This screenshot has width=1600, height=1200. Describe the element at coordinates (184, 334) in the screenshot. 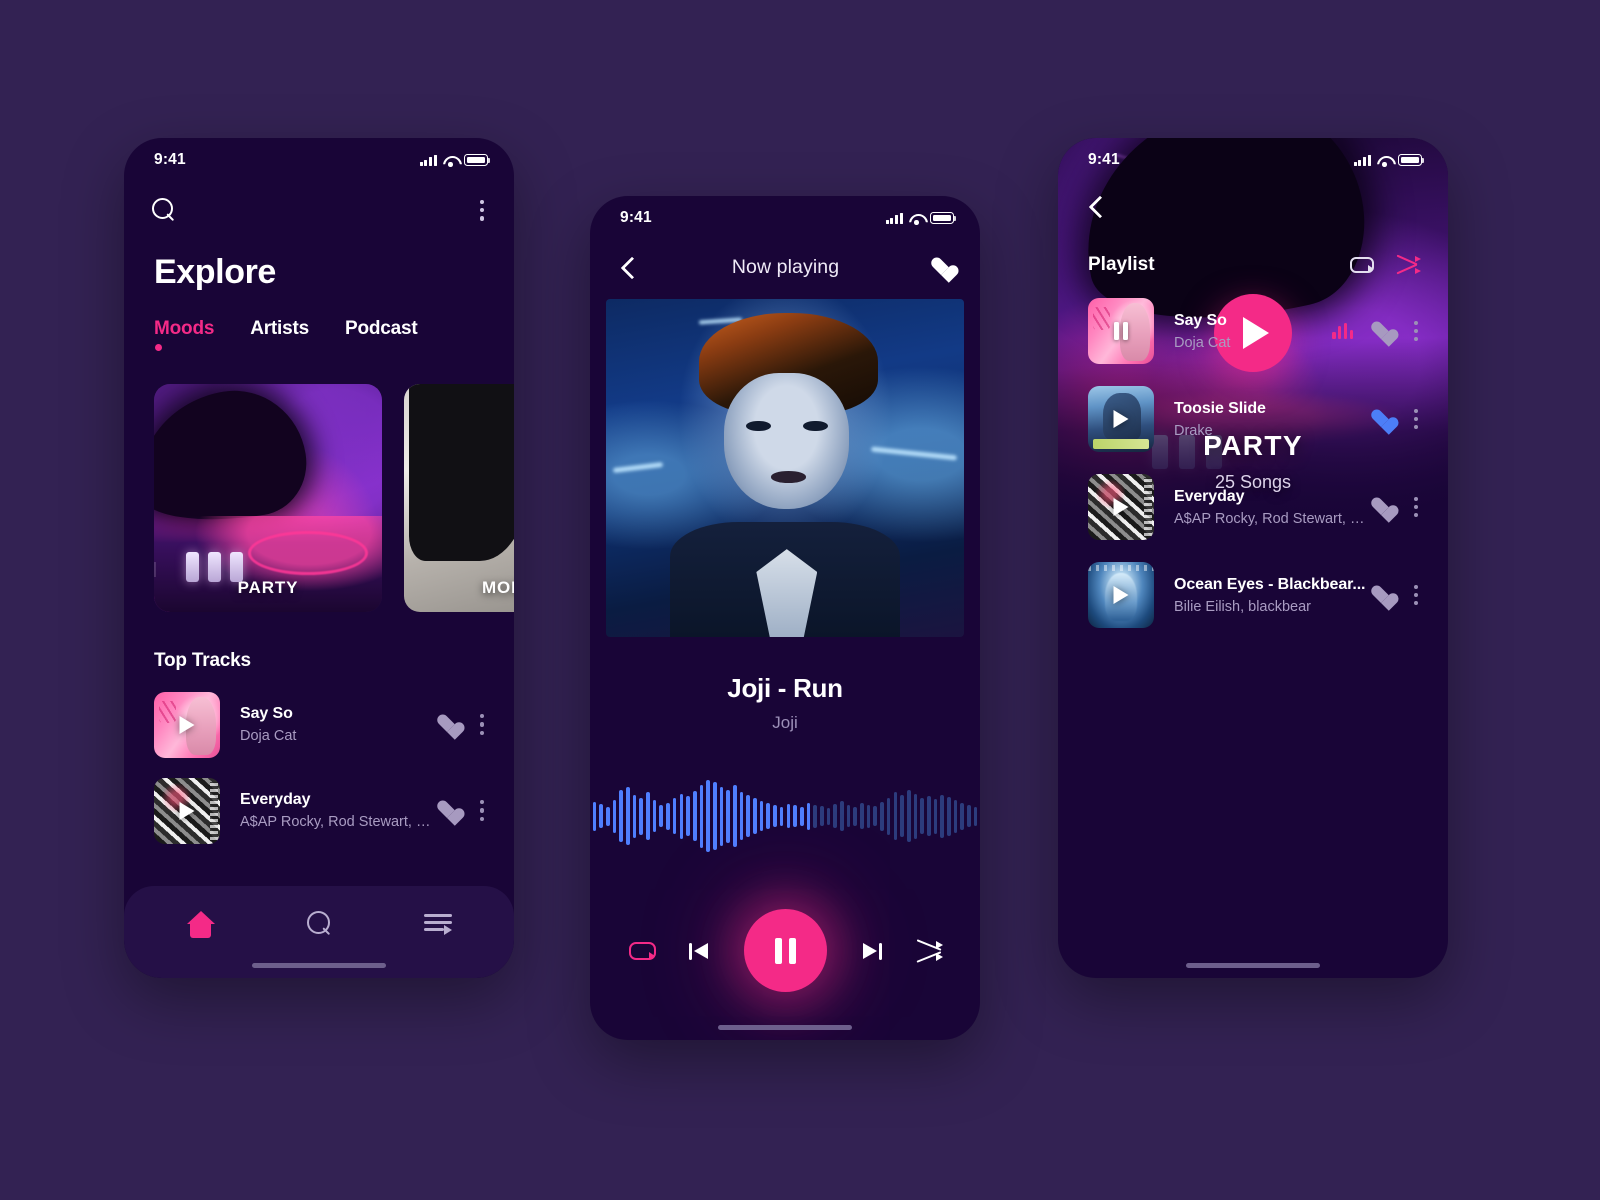

I see `tab-moods: Moods` at that location.